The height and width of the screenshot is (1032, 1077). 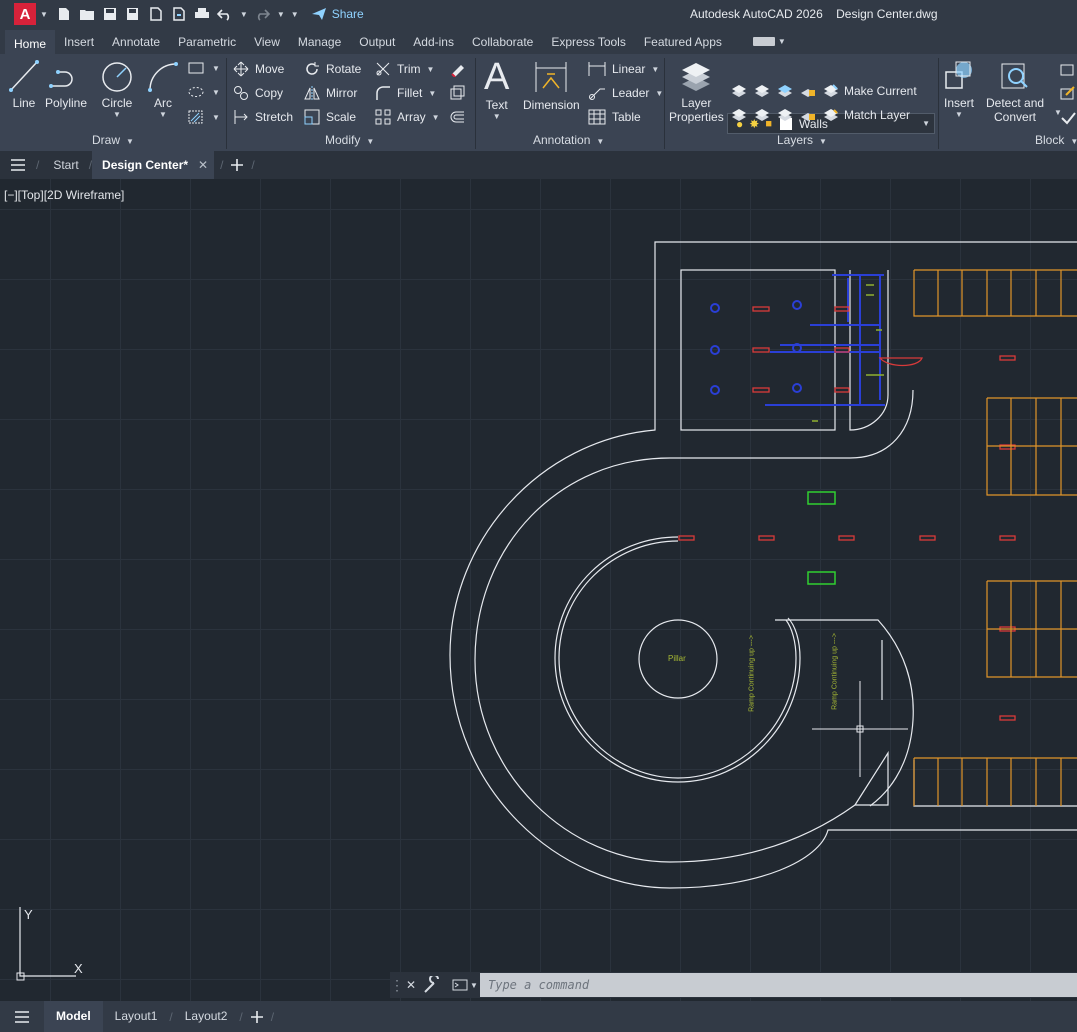 What do you see at coordinates (397, 985) in the screenshot?
I see `command-grip-icon: ⋮` at bounding box center [397, 985].